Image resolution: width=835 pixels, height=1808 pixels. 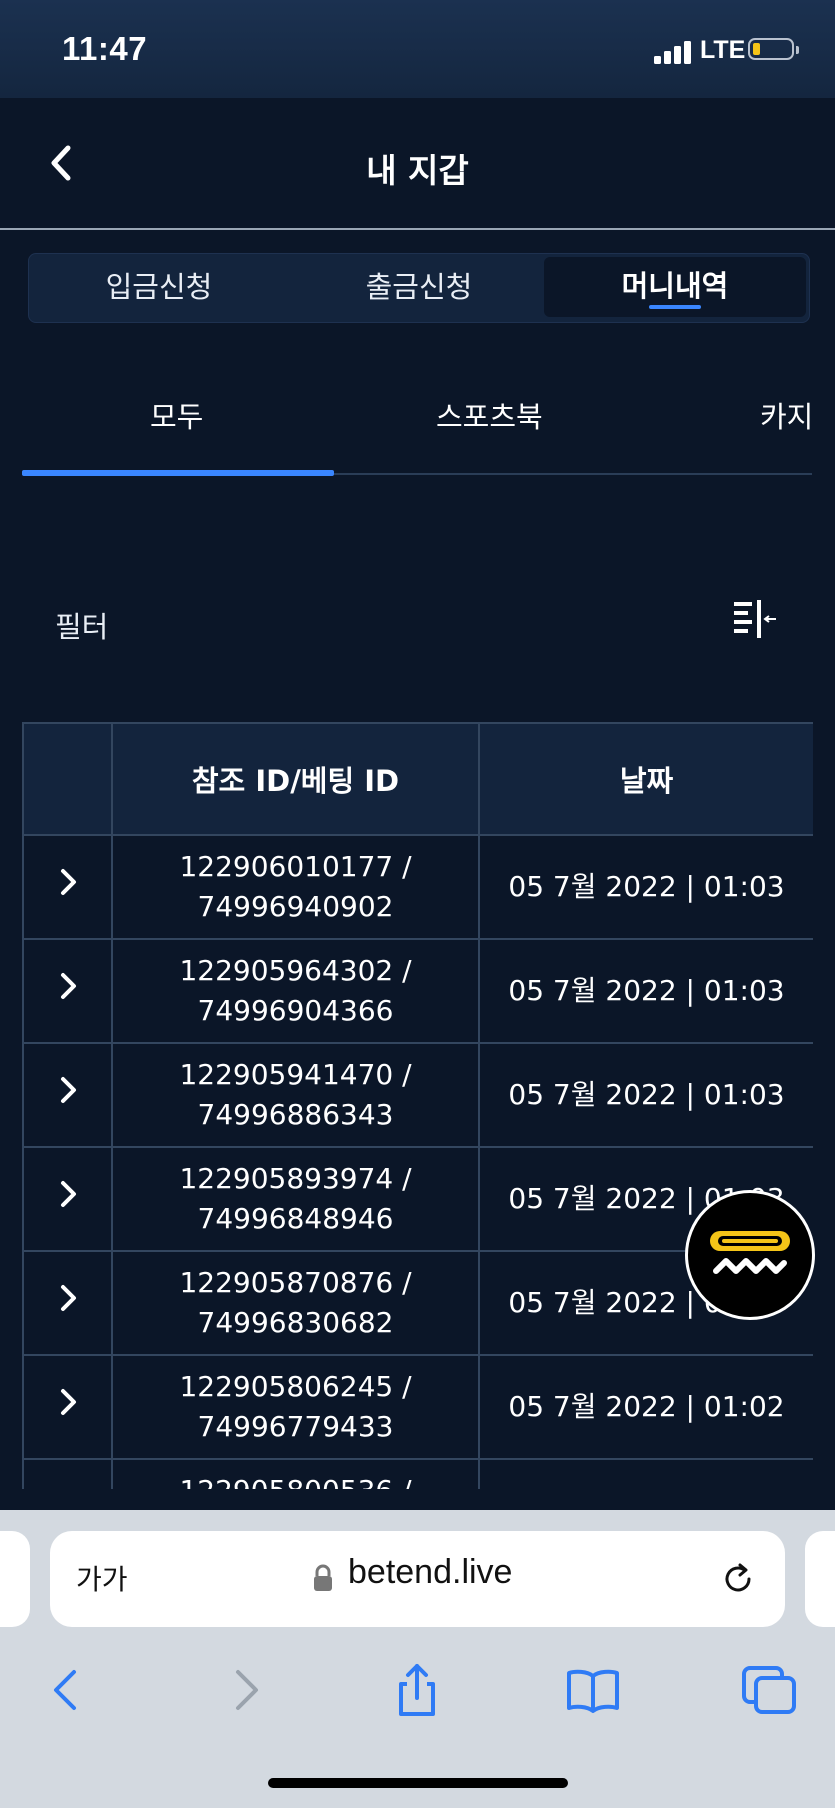 I want to click on segment-withdraw-request: 출금신청, so click(x=419, y=288).